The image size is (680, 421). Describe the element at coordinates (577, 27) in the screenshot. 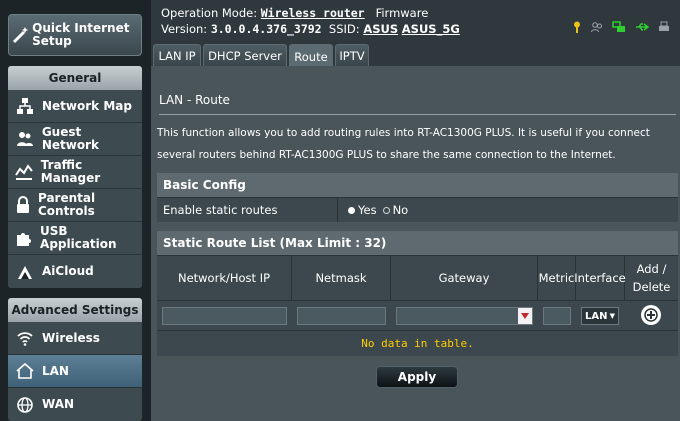

I see `key-icon` at that location.